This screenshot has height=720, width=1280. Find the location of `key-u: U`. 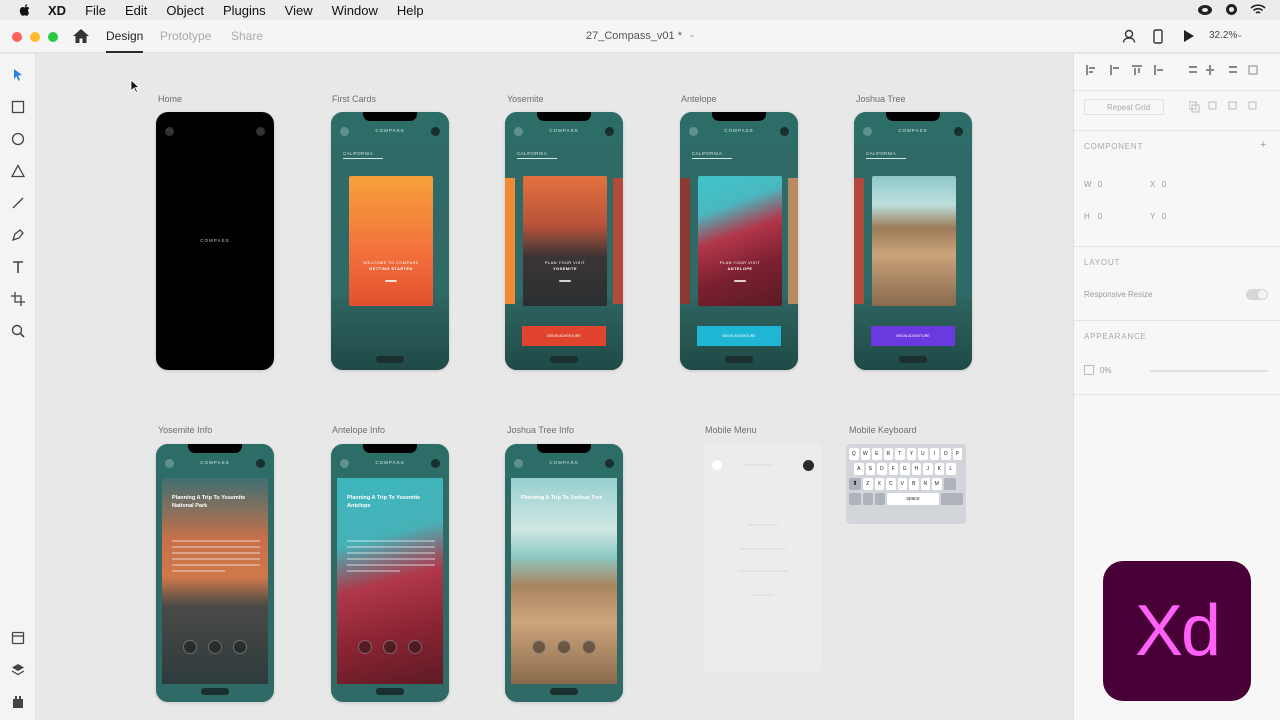

key-u: U is located at coordinates (923, 454).